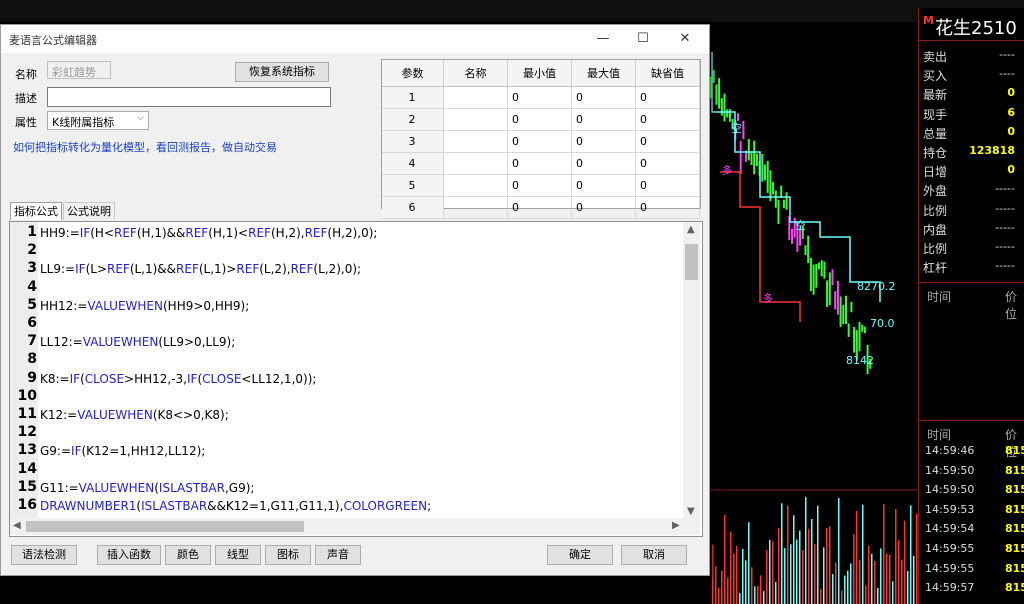 This screenshot has height=604, width=1024. Describe the element at coordinates (603, 73) in the screenshot. I see `column-header: 最大值` at that location.